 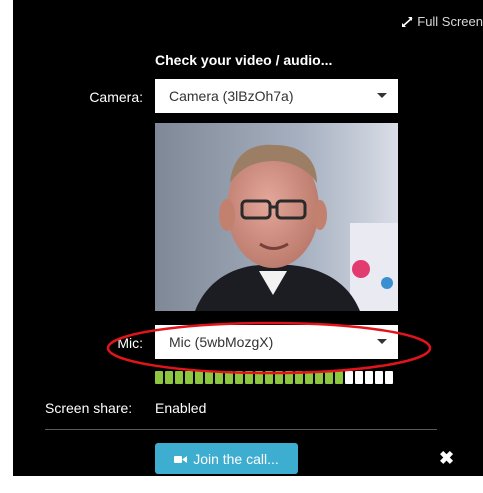 I want to click on expand-arrows-icon, so click(x=407, y=22).